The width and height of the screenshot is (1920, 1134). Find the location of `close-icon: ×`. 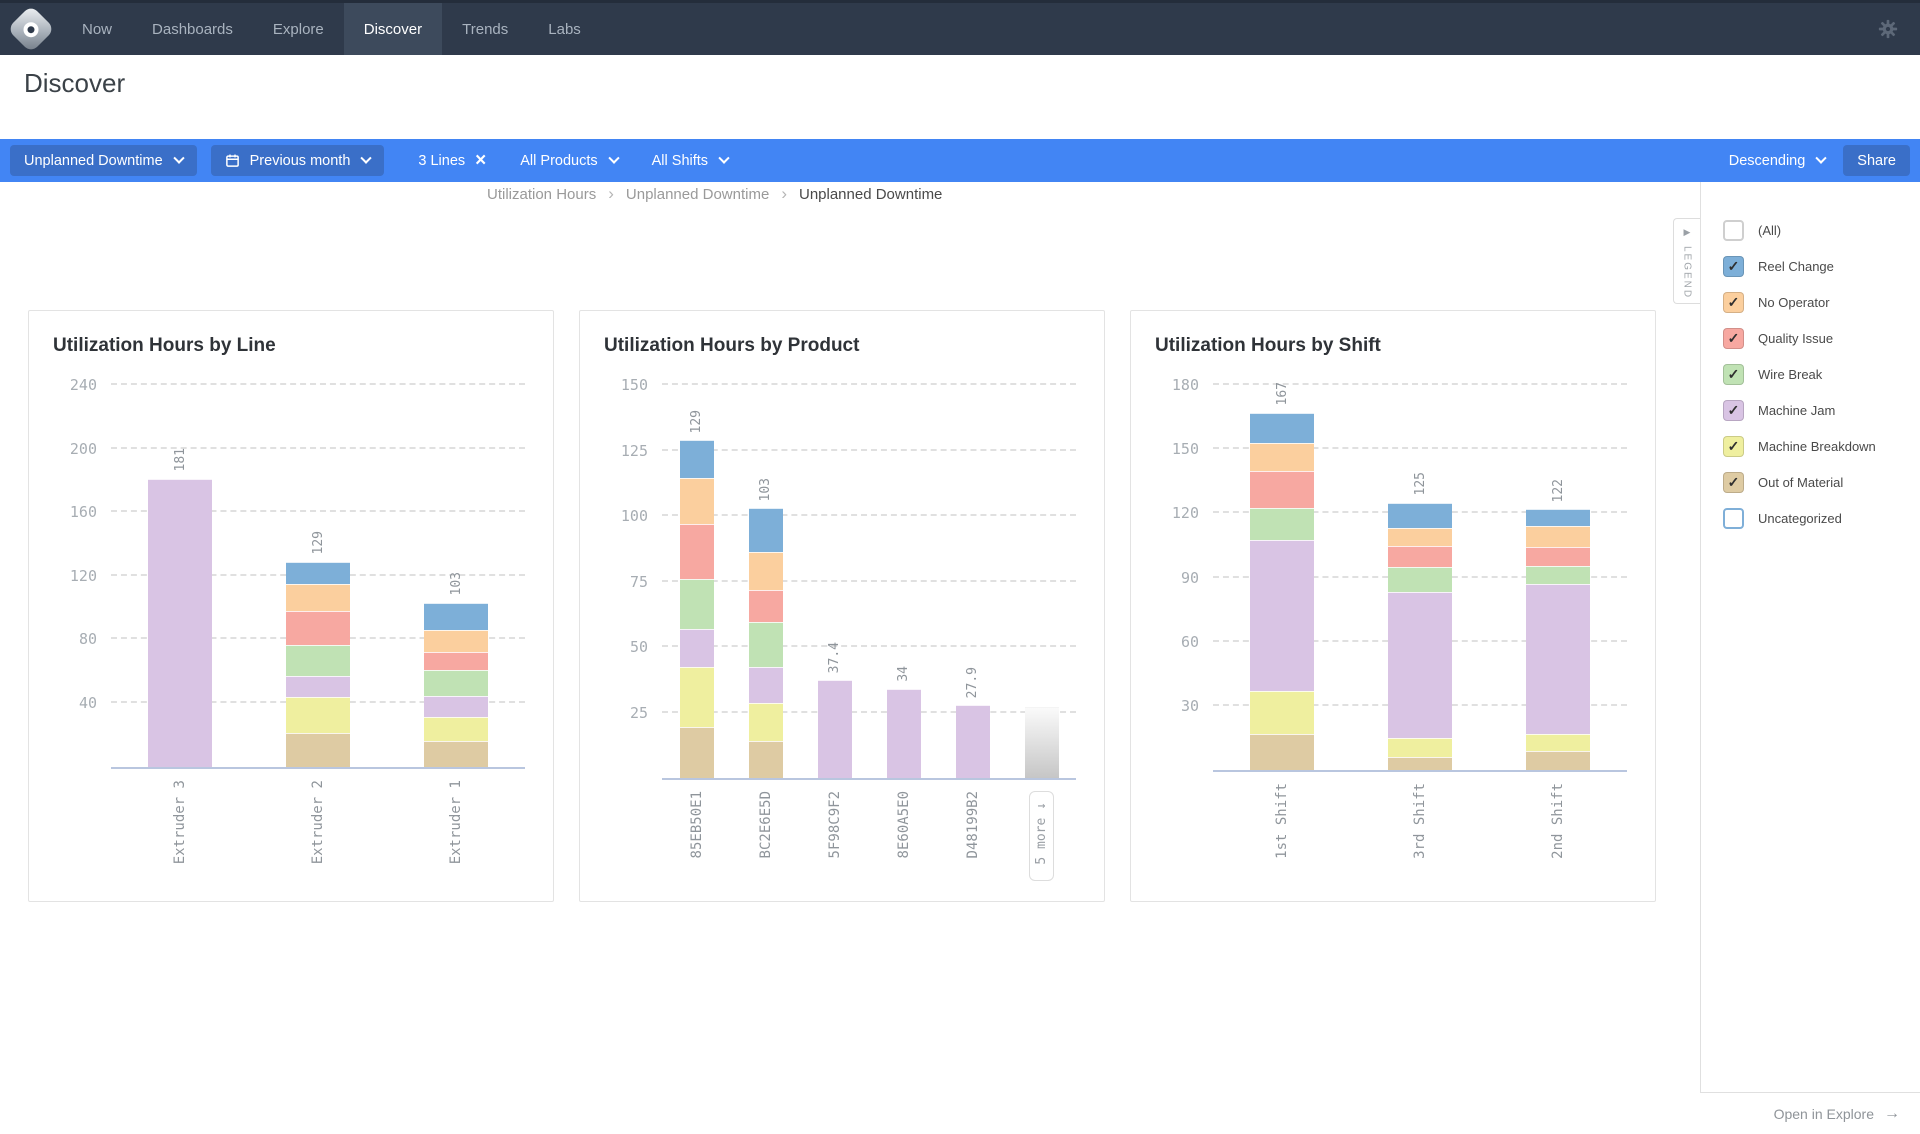

close-icon: × is located at coordinates (480, 160).